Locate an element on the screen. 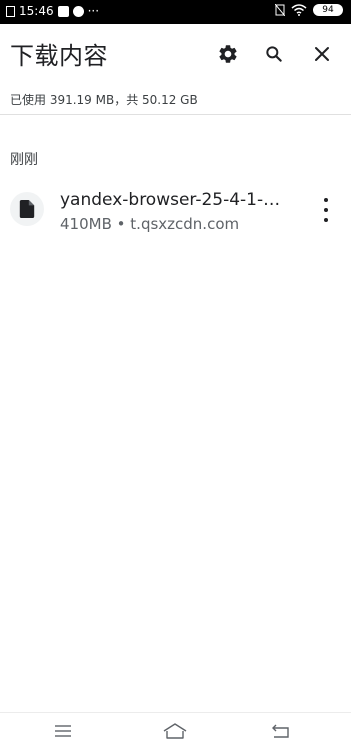  status-left: 15:46 ··· is located at coordinates (52, 11).